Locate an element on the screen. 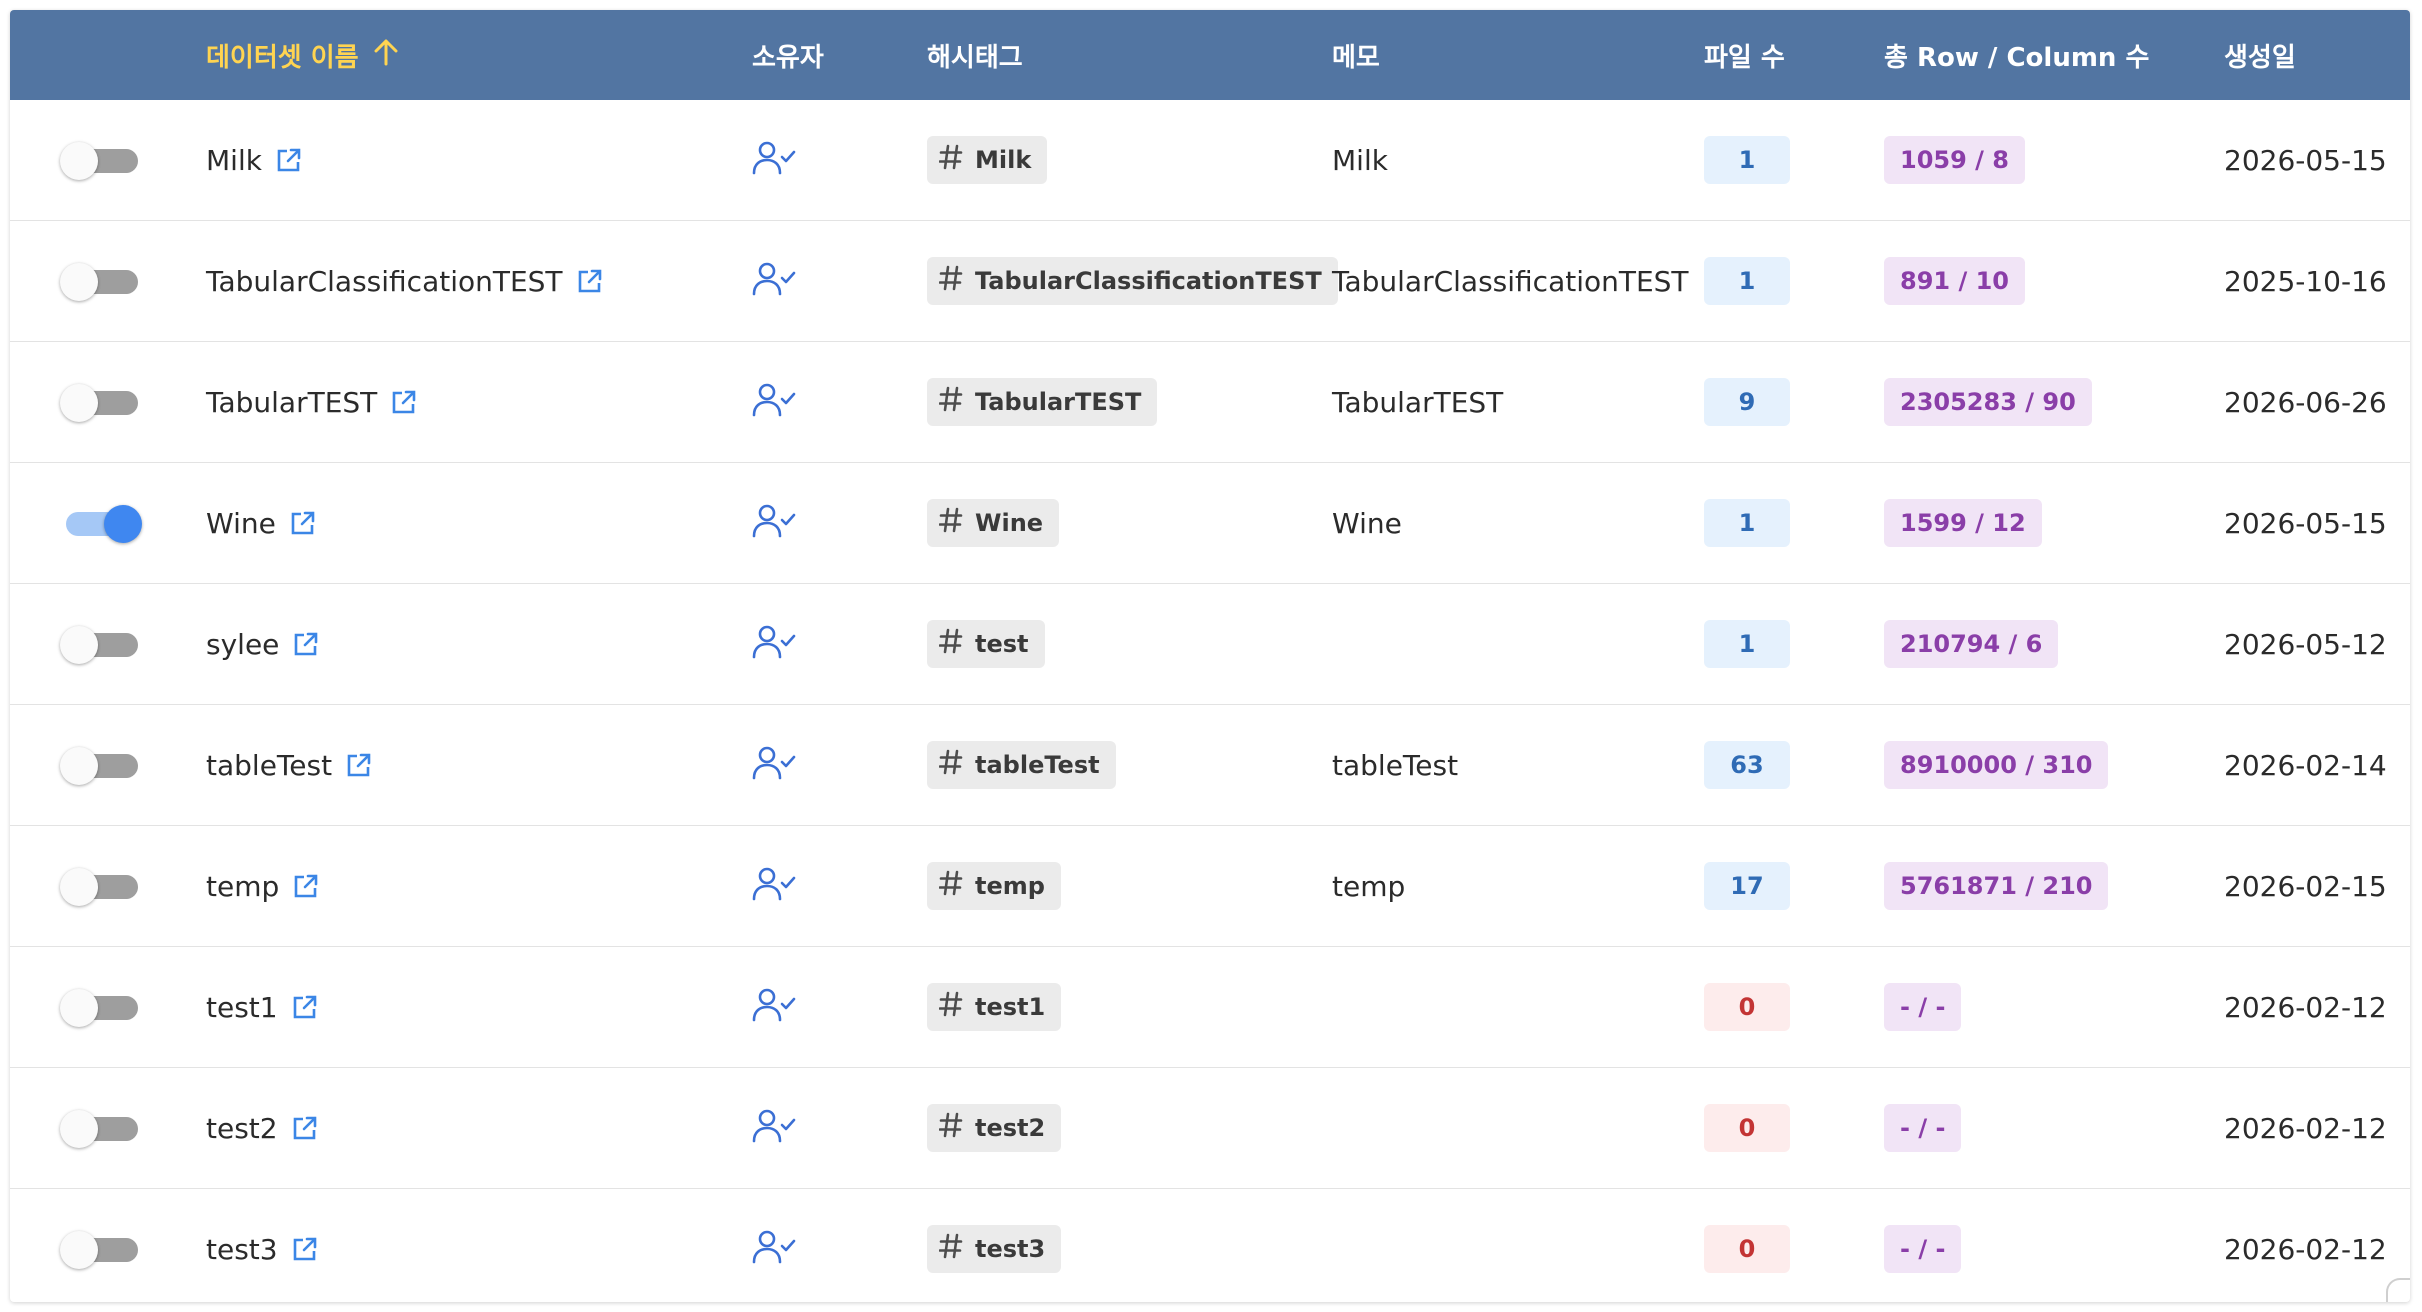 Image resolution: width=2422 pixels, height=1312 pixels. files-cell: 0 is located at coordinates (1747, 1128).